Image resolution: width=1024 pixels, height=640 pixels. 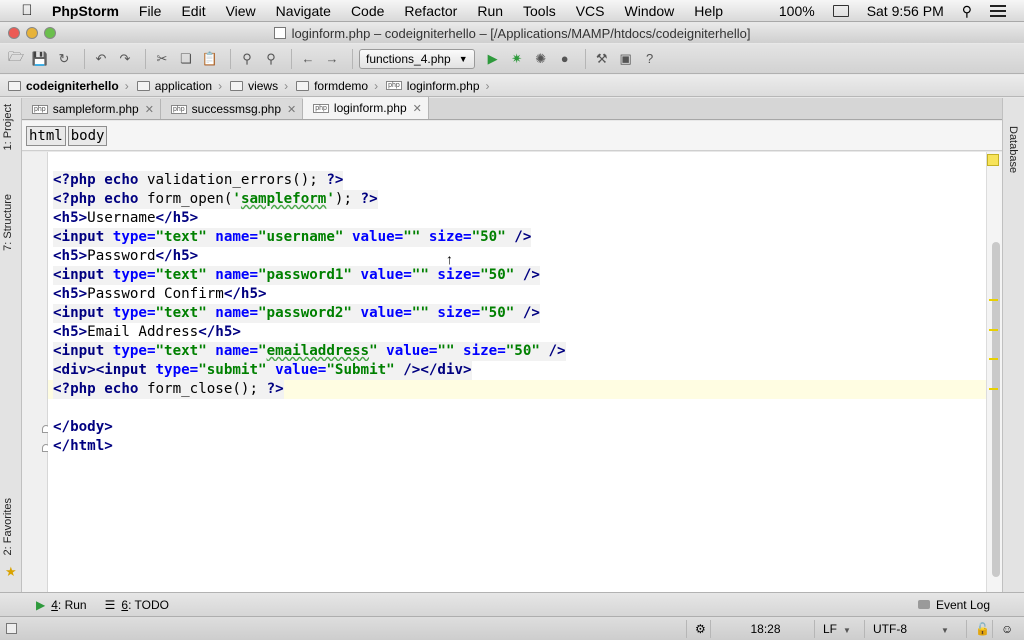 I want to click on undo-icon: ↶, so click(x=101, y=59).